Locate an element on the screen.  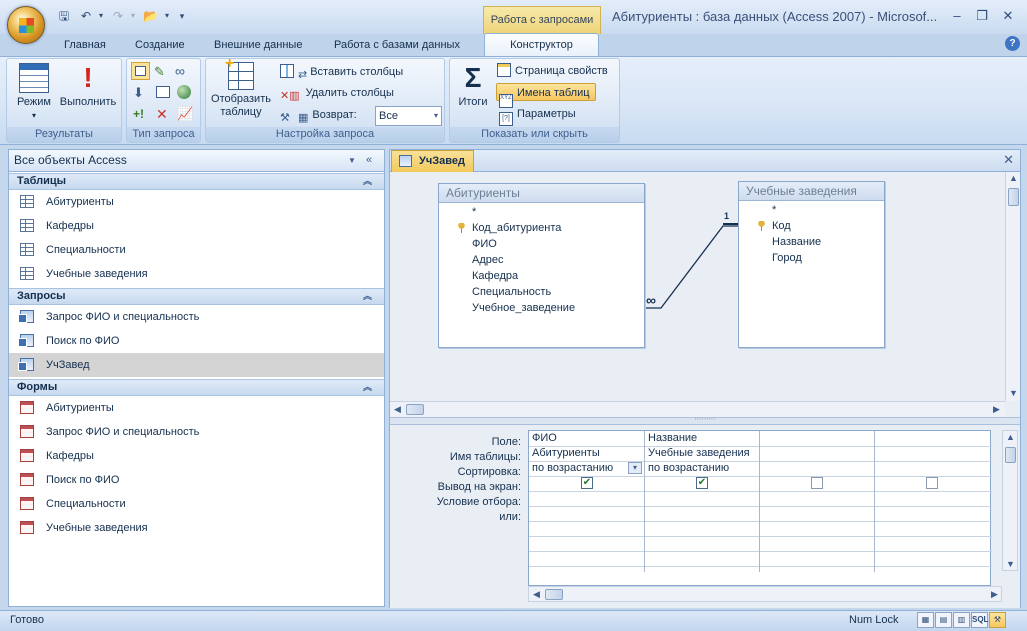
sql-view-icon: SQL is located at coordinates (979, 620).